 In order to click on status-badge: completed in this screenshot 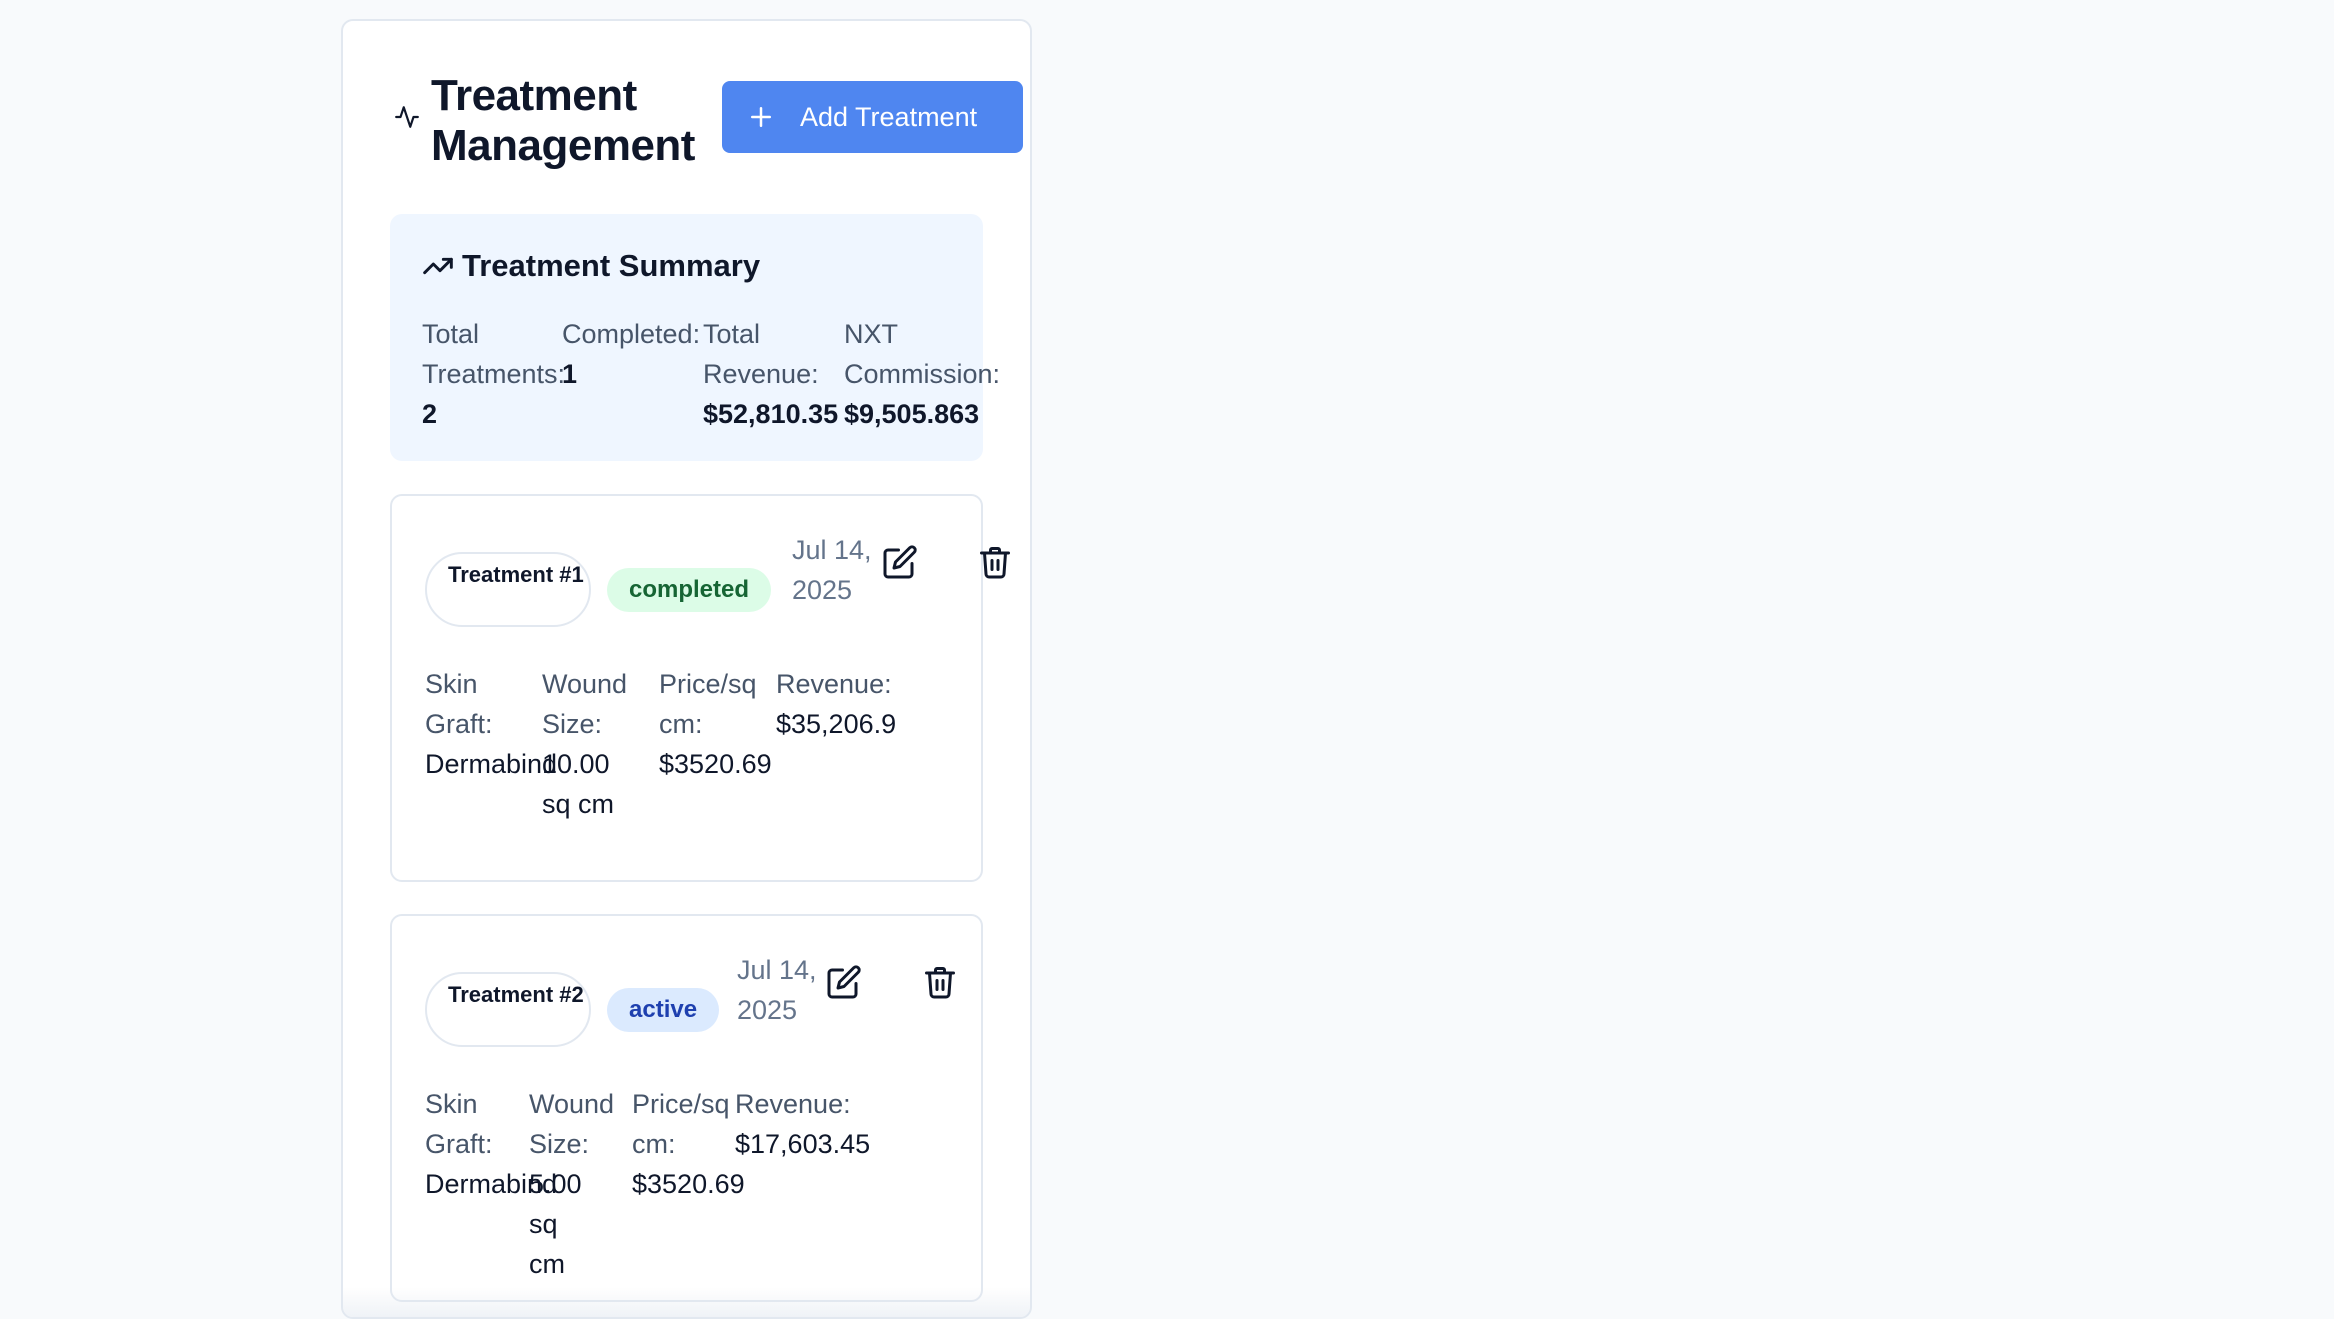, I will do `click(689, 590)`.